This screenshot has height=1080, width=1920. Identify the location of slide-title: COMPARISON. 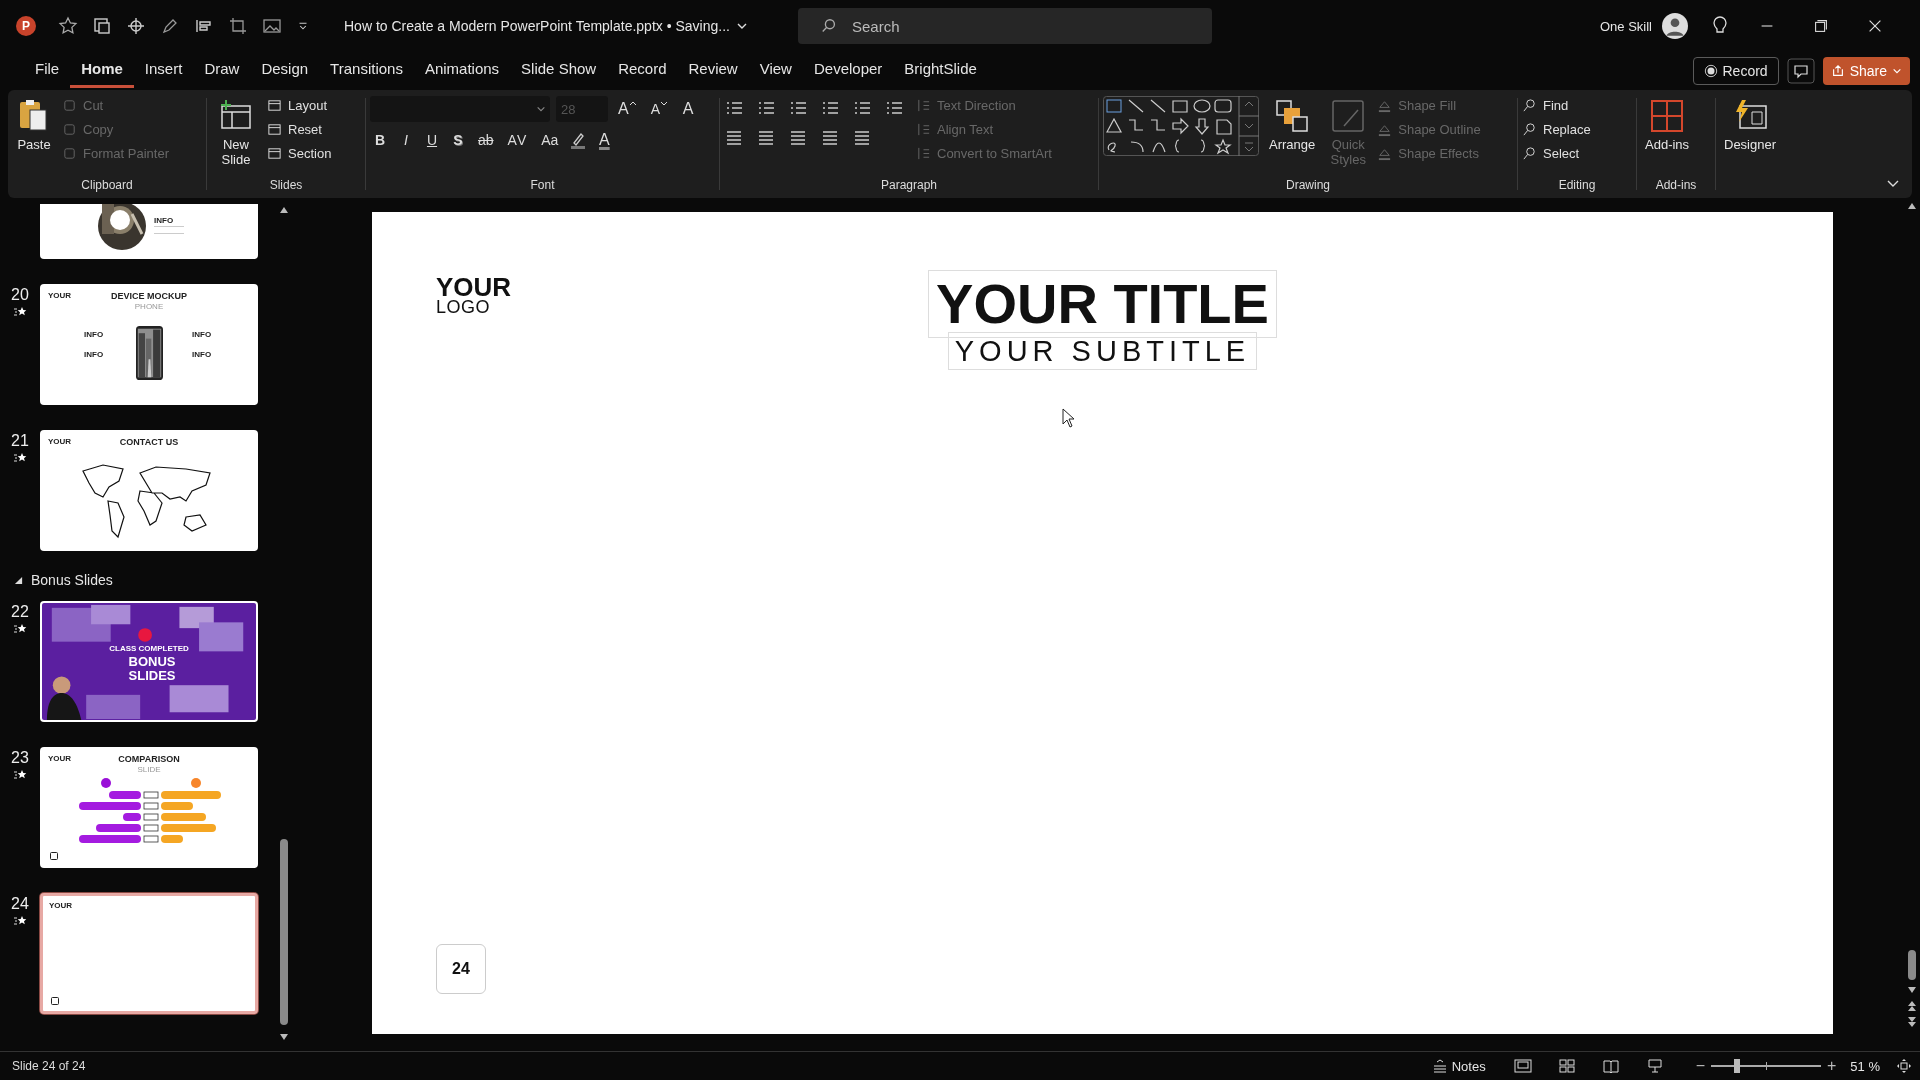
(149, 759).